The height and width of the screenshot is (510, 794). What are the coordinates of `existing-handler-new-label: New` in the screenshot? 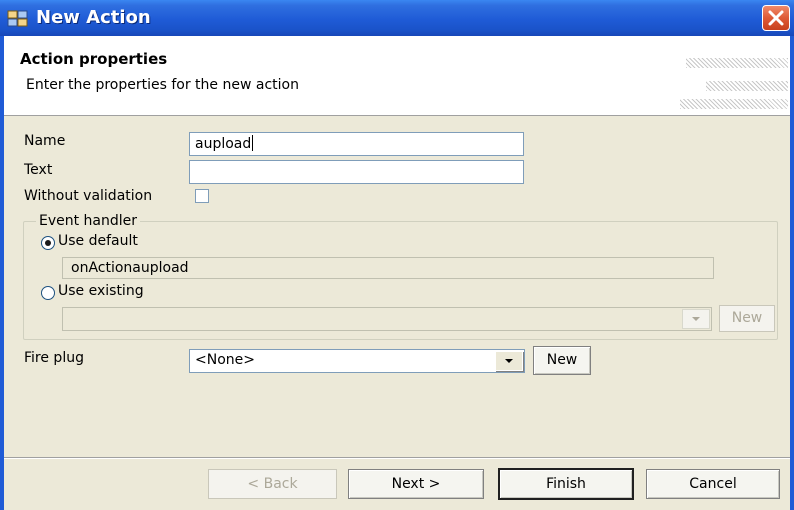 It's located at (747, 318).